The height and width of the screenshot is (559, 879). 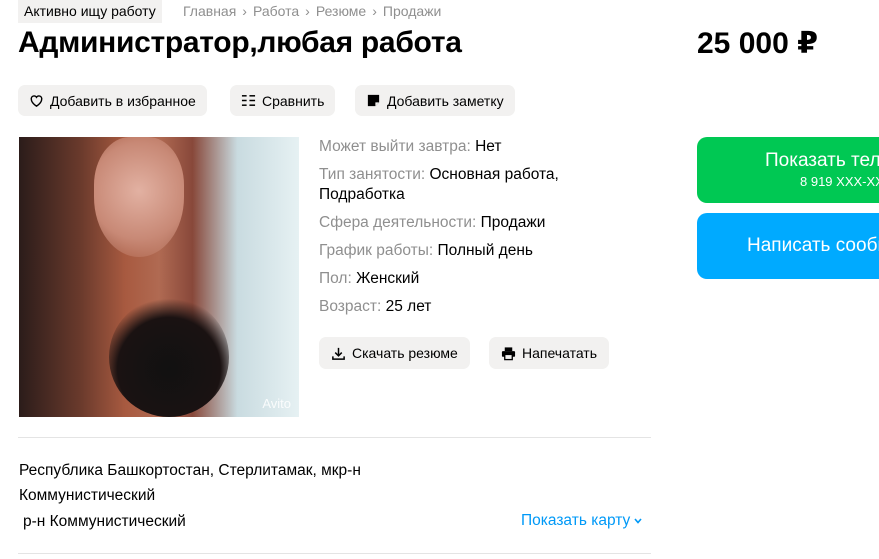 What do you see at coordinates (513, 222) in the screenshot?
I see `detail-value: Продажи` at bounding box center [513, 222].